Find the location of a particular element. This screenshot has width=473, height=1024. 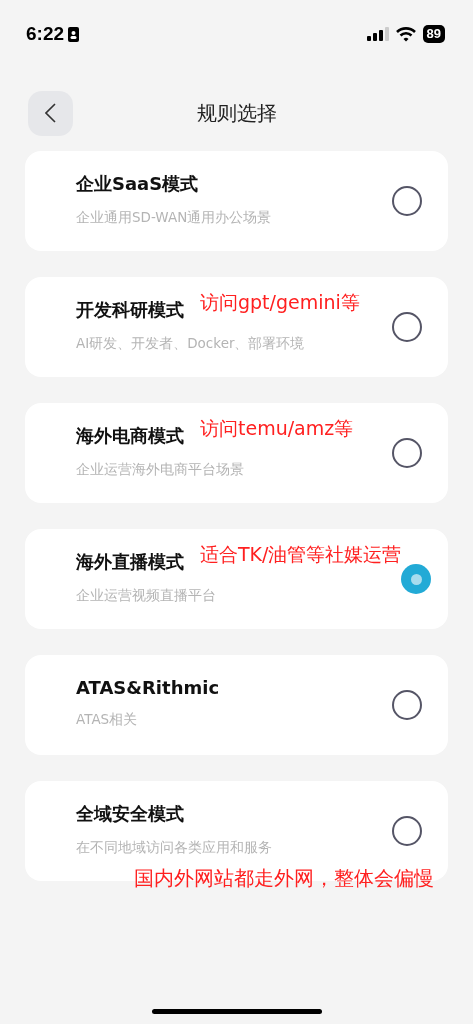

rule-card: 开发科研模式 访问gpt/gemini等 AI研发、开发者、Docker、部署环境 is located at coordinates (236, 327).